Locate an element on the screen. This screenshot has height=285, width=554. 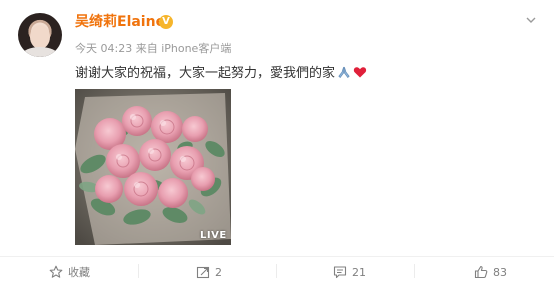
action-bar-divider is located at coordinates (277, 256).